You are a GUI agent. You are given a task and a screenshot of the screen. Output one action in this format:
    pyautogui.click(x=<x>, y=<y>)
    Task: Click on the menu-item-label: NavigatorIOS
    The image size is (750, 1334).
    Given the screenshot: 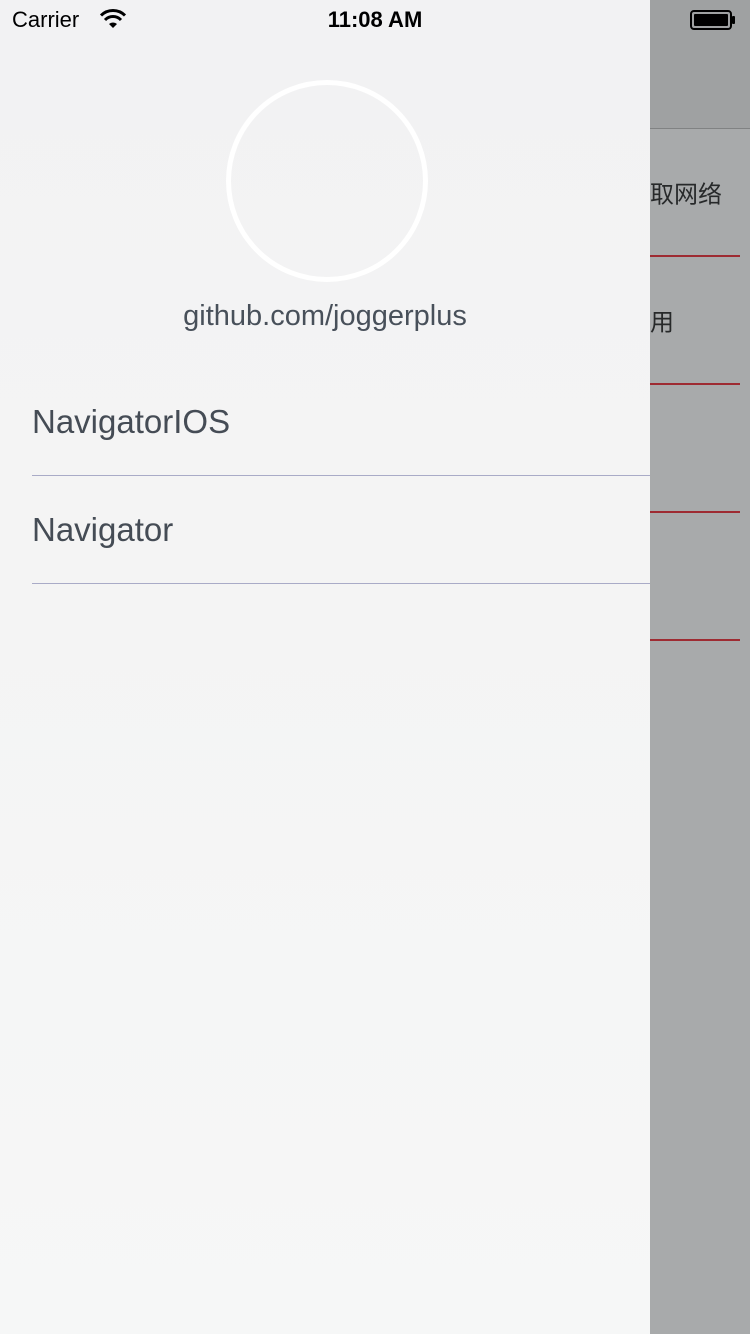 What is the action you would take?
    pyautogui.click(x=131, y=421)
    